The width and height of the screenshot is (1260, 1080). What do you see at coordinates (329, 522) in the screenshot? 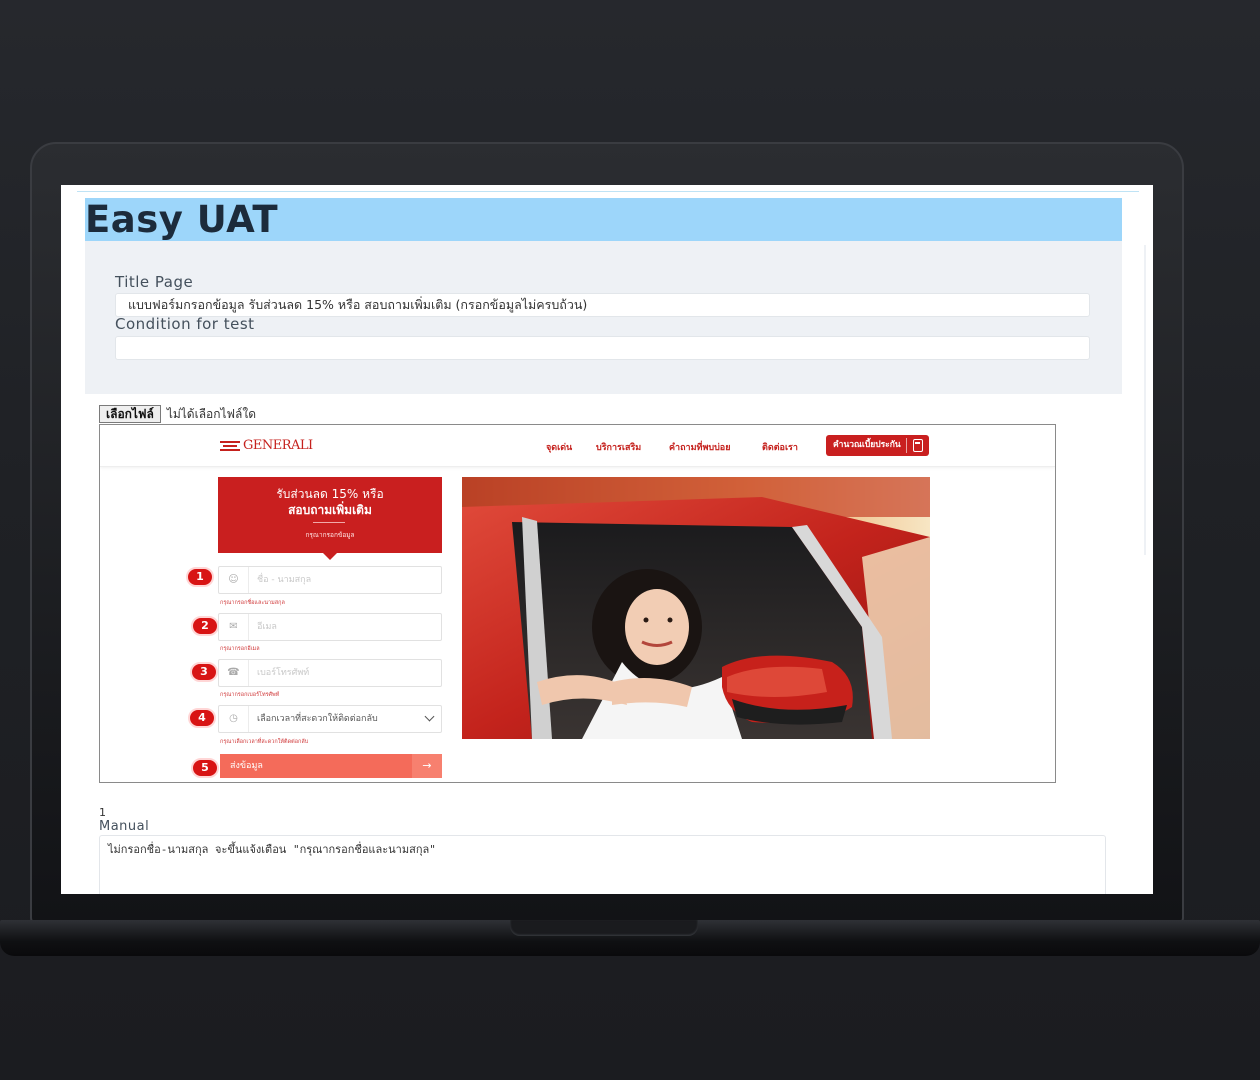
I see `banner-divider` at bounding box center [329, 522].